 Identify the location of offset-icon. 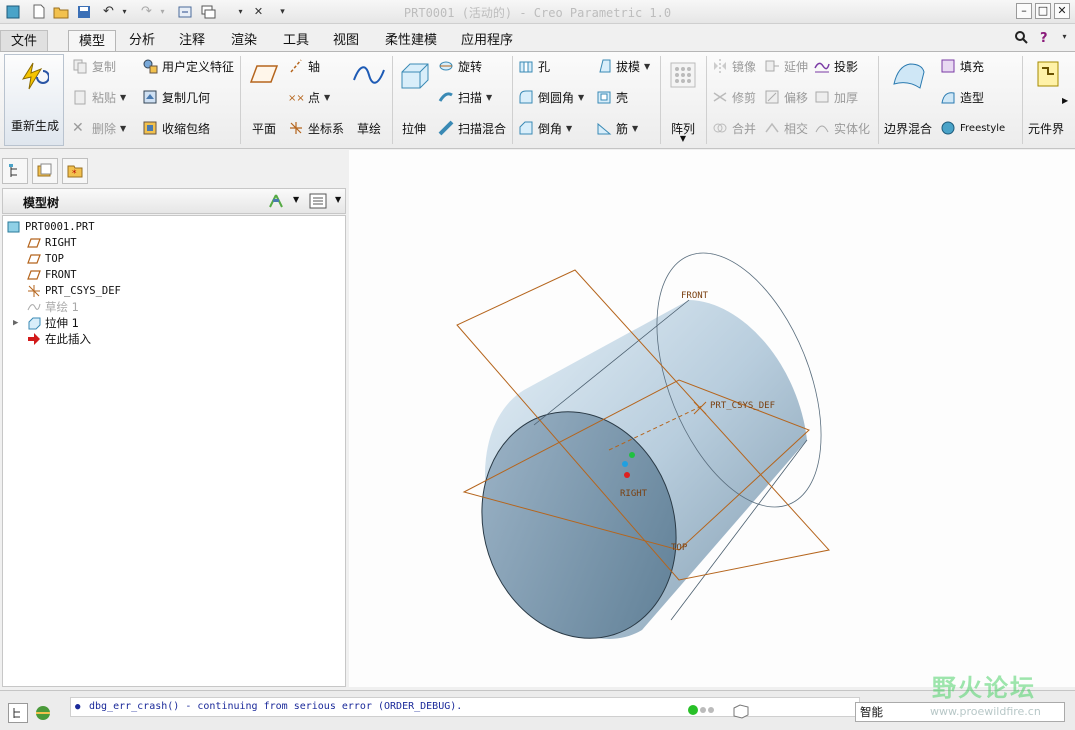
(772, 97).